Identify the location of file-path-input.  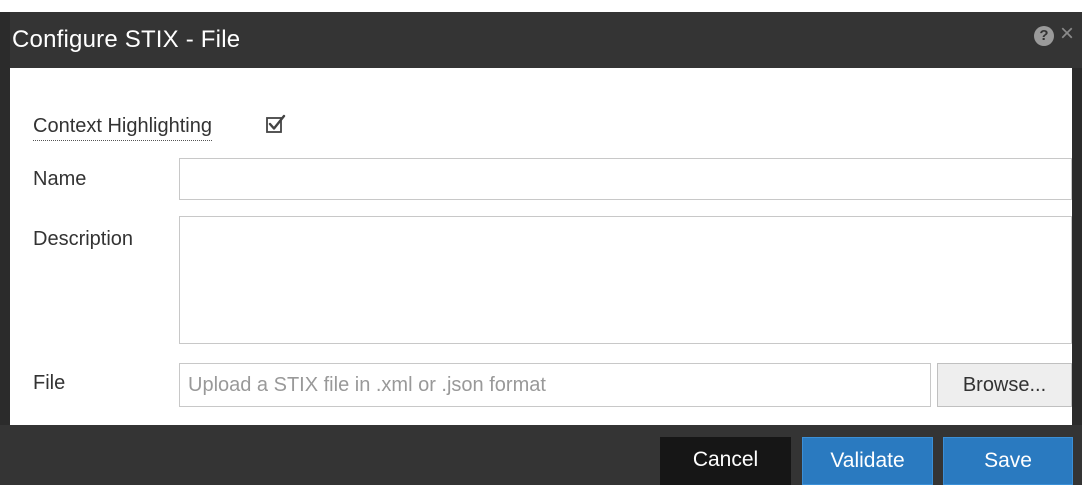
(555, 385).